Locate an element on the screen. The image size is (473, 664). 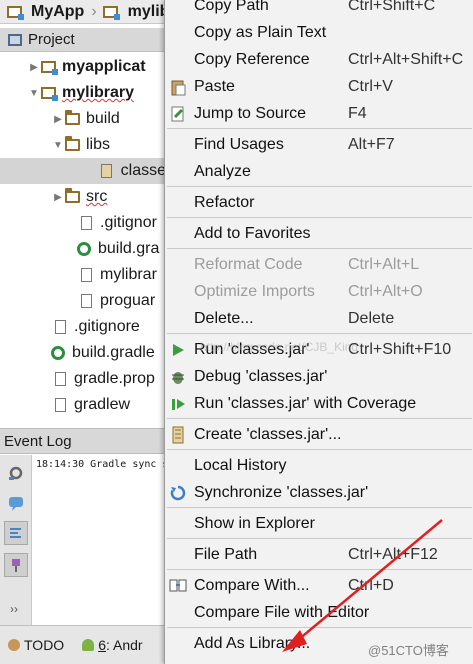
tree-item-build-gradle: build.gra is located at coordinates (83, 249).